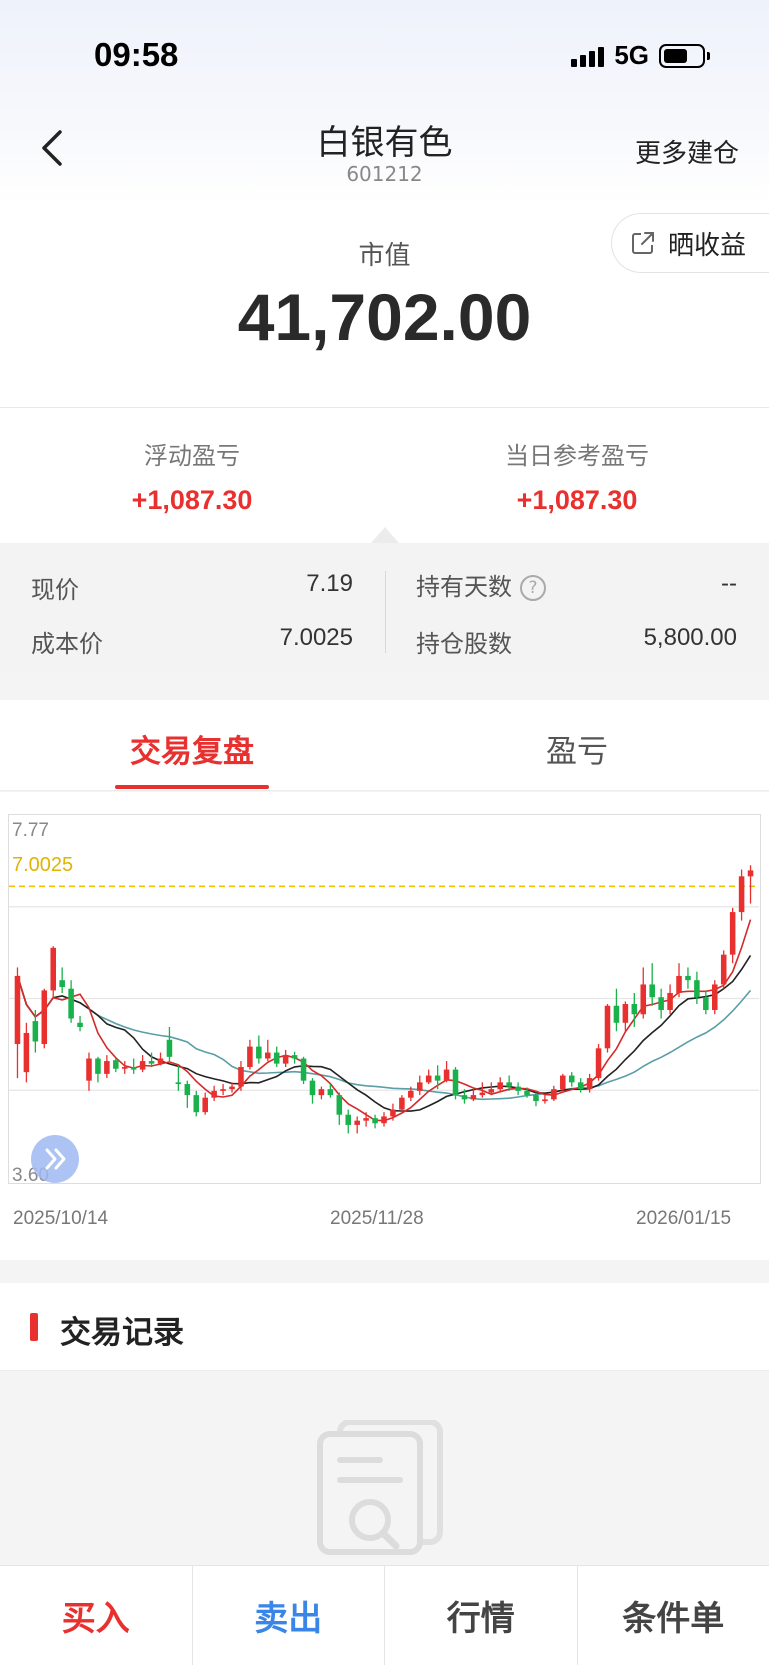 The width and height of the screenshot is (769, 1665). Describe the element at coordinates (61, 1218) in the screenshot. I see `x-tick-start: 2025/10/14` at that location.